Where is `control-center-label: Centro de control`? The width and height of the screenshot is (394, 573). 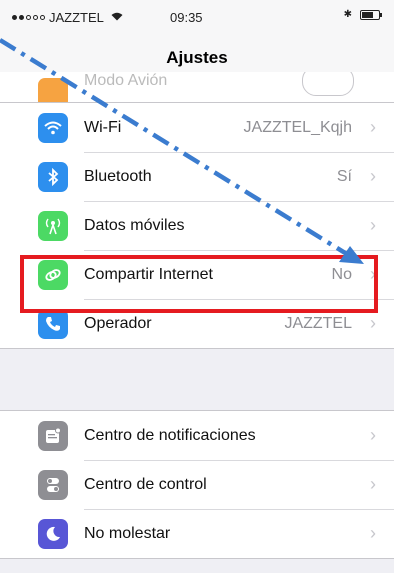
control-center-label: Centro de control is located at coordinates (145, 484).